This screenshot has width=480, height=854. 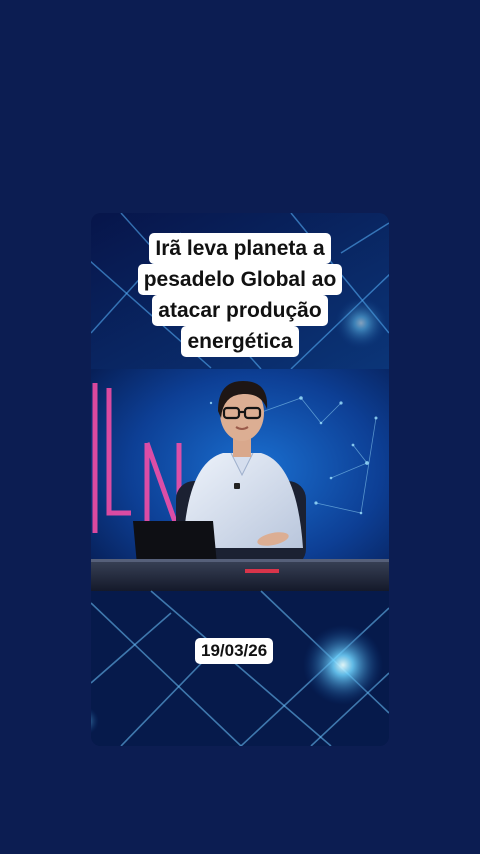 I want to click on headline-line: pesadelo Global ao, so click(x=240, y=279).